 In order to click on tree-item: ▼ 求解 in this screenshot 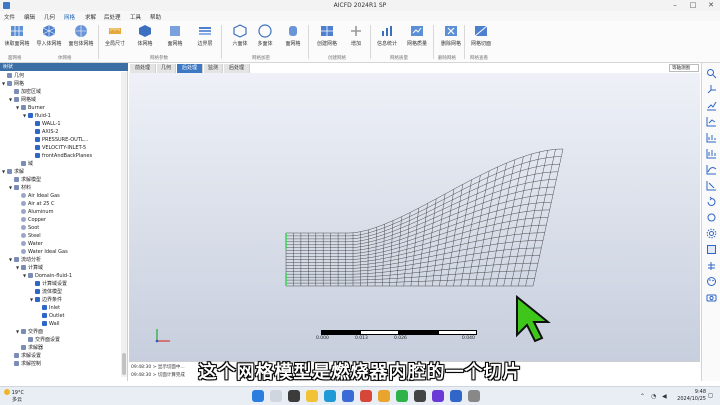, I will do `click(13, 172)`.